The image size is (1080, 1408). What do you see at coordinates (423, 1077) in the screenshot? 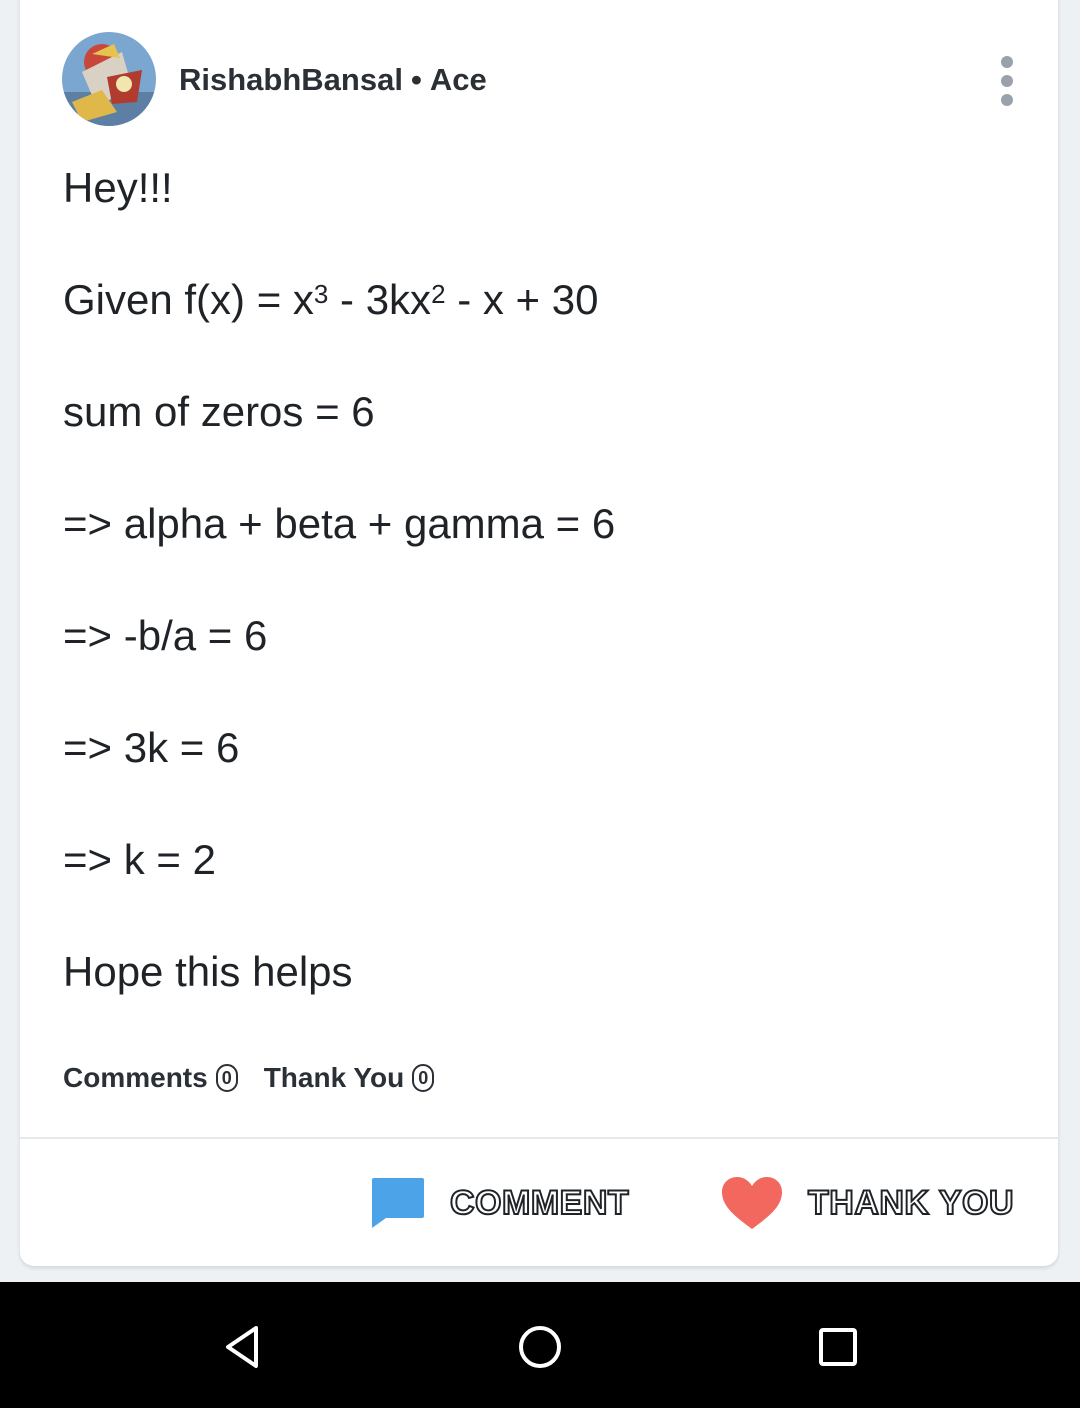
I see `thanks-count: 0` at bounding box center [423, 1077].